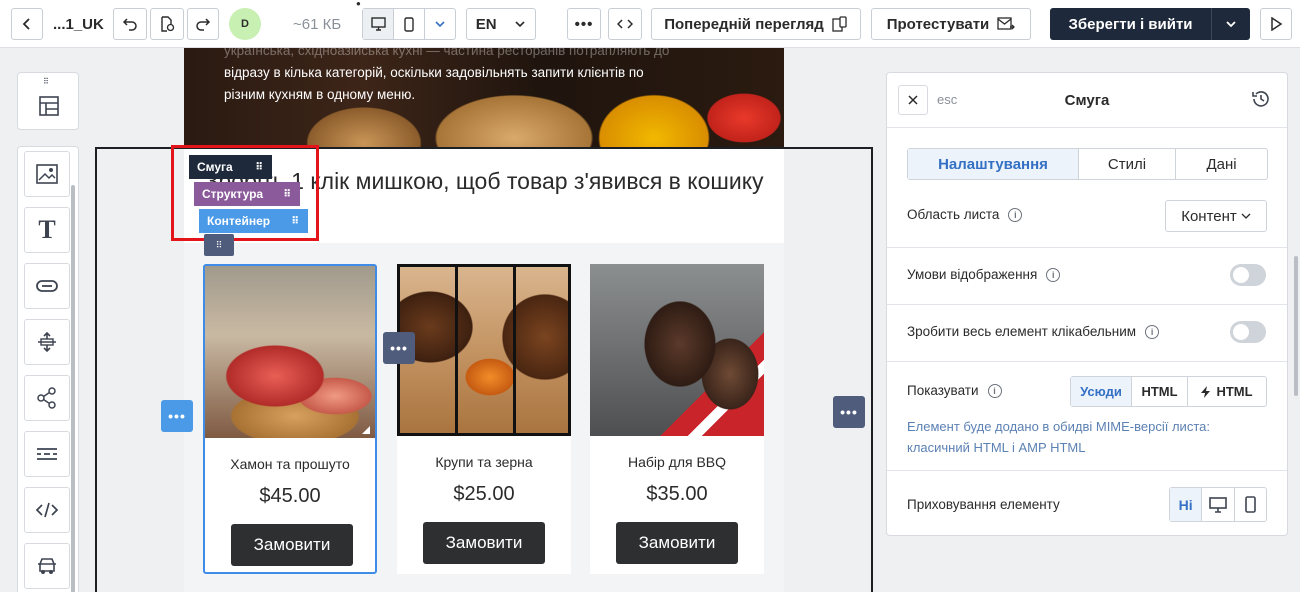  I want to click on mobile-view-button, so click(409, 24).